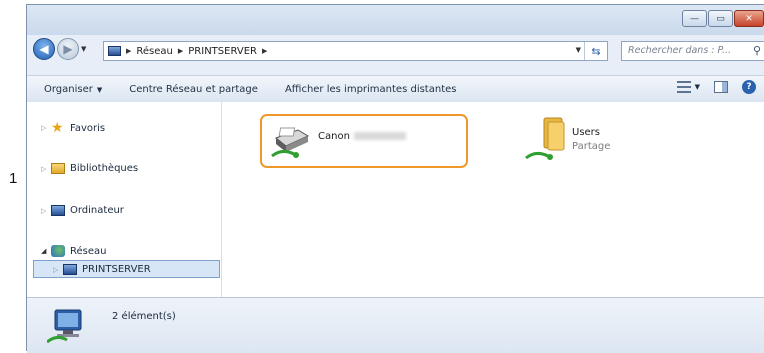 The image size is (764, 353). I want to click on network-computer-icon, so click(64, 326).